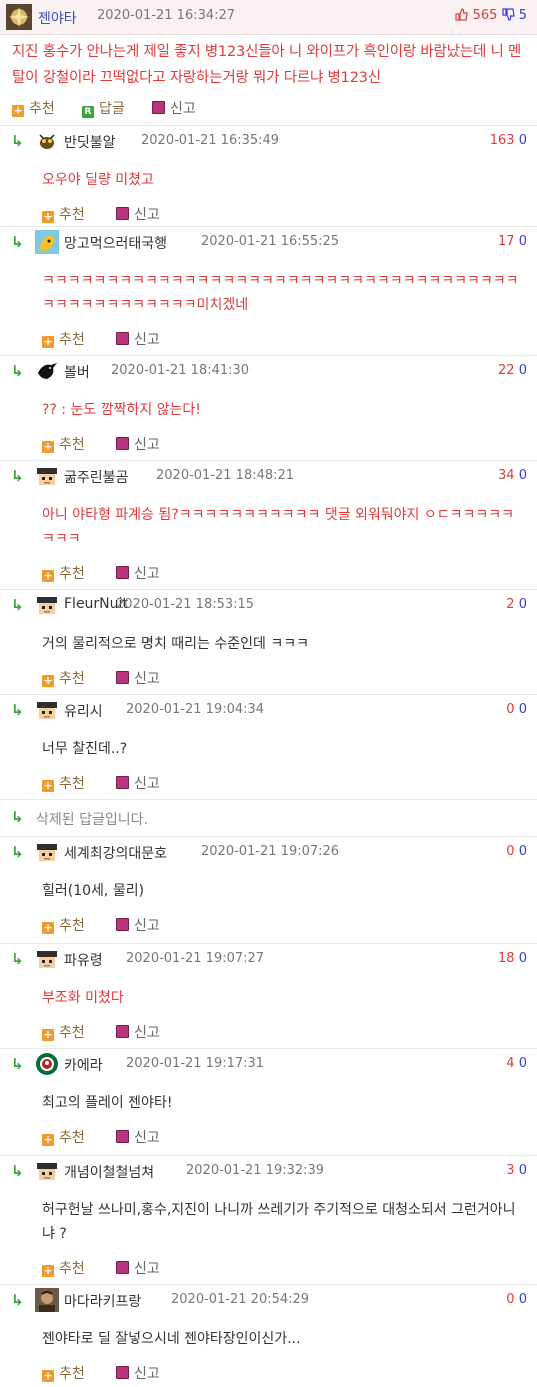 The width and height of the screenshot is (537, 1387). Describe the element at coordinates (96, 477) in the screenshot. I see `comment-author: 굶주린불곰` at that location.